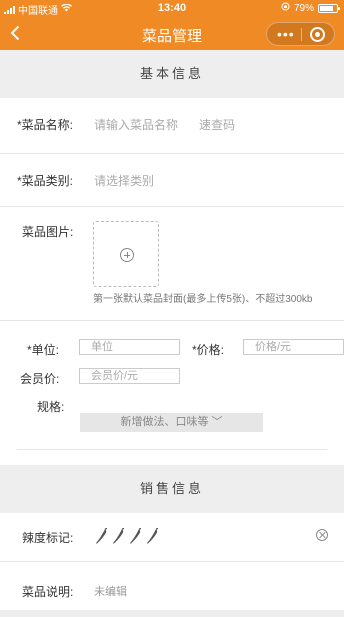 The image size is (344, 617). I want to click on status-right: 79%, so click(310, 8).